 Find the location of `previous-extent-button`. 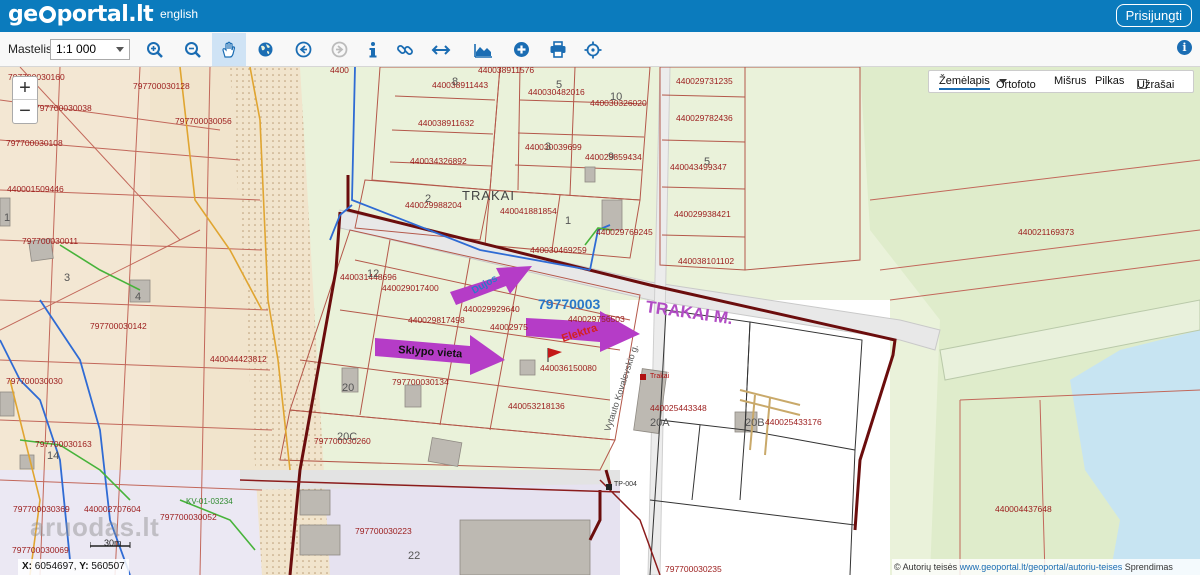

previous-extent-button is located at coordinates (303, 49).